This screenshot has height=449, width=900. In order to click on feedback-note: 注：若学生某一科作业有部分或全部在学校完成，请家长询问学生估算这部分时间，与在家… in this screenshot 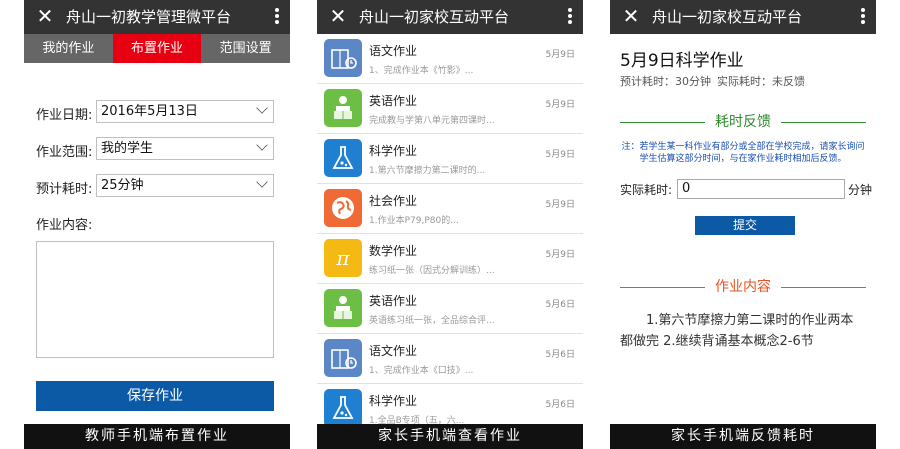, I will do `click(743, 153)`.